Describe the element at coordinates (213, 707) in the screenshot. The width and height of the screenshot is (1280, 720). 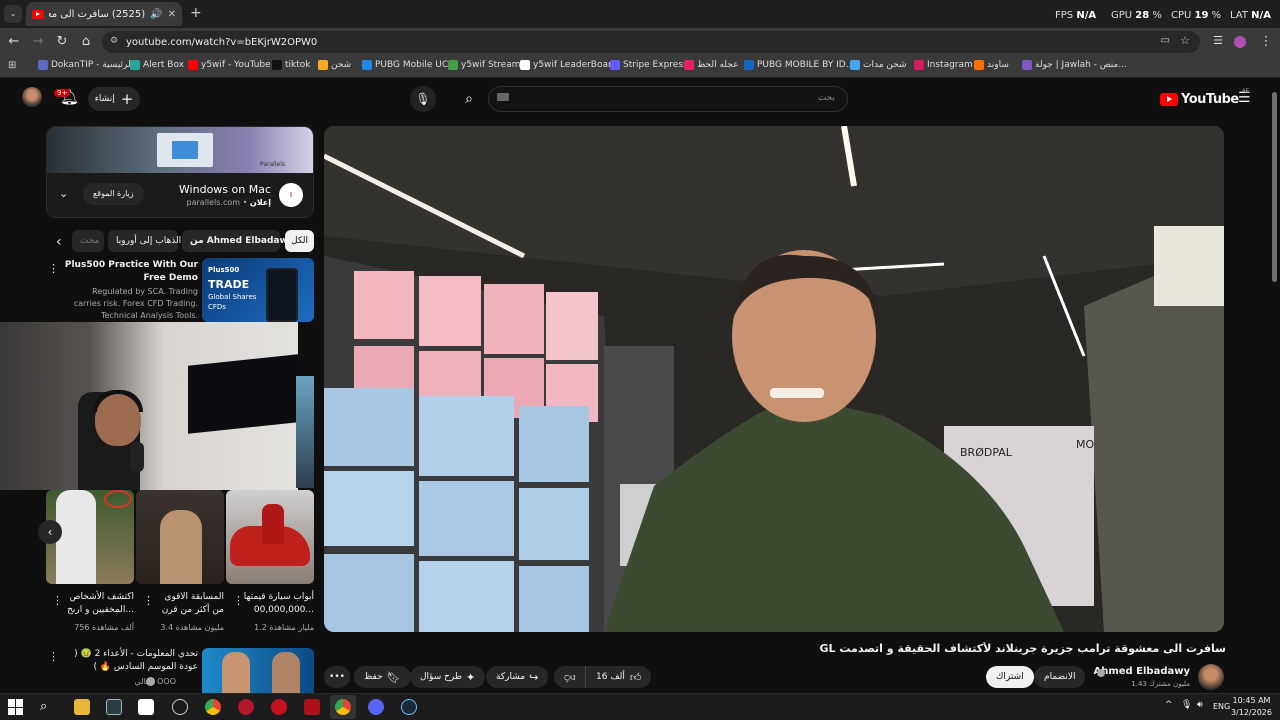
I see `chrome-icon` at that location.